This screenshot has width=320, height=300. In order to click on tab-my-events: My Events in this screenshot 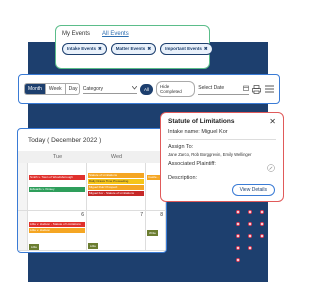, I will do `click(76, 34)`.